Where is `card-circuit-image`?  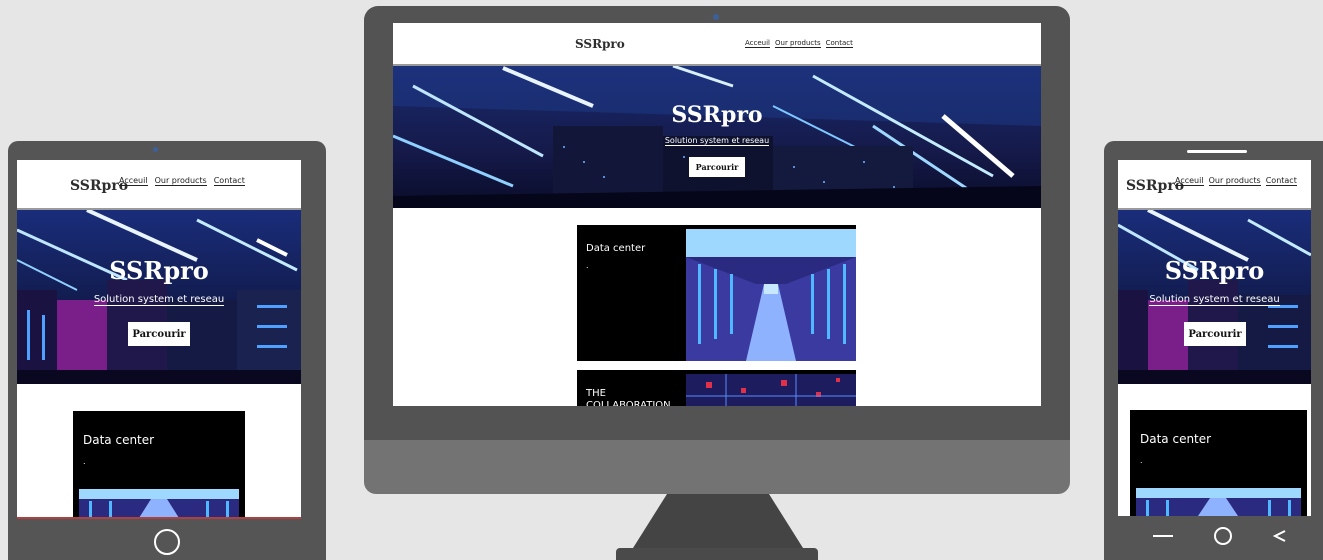
card-circuit-image is located at coordinates (771, 390).